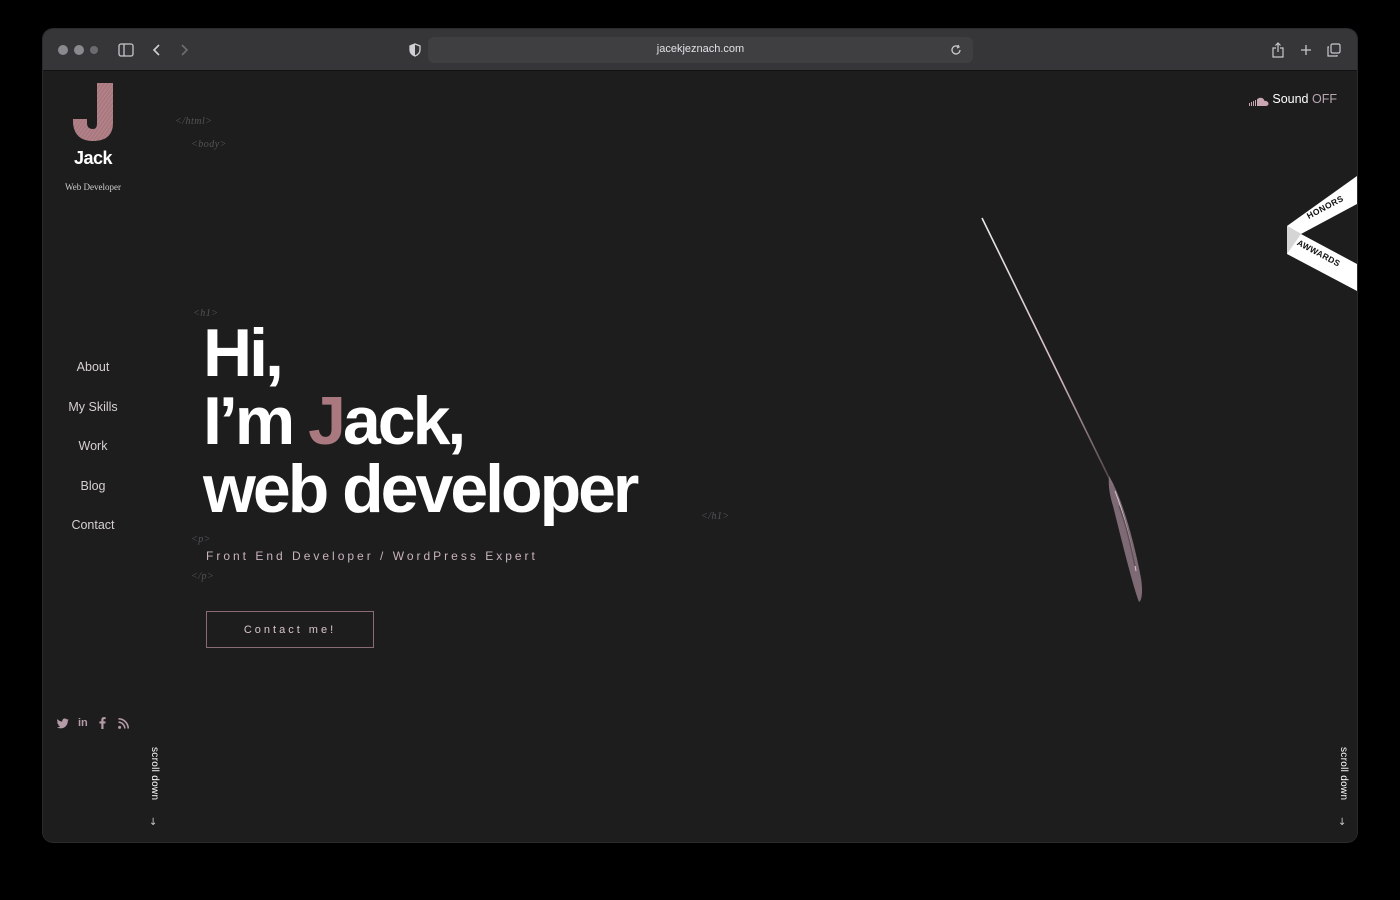  I want to click on address-bar: jacekjeznach.com, so click(700, 50).